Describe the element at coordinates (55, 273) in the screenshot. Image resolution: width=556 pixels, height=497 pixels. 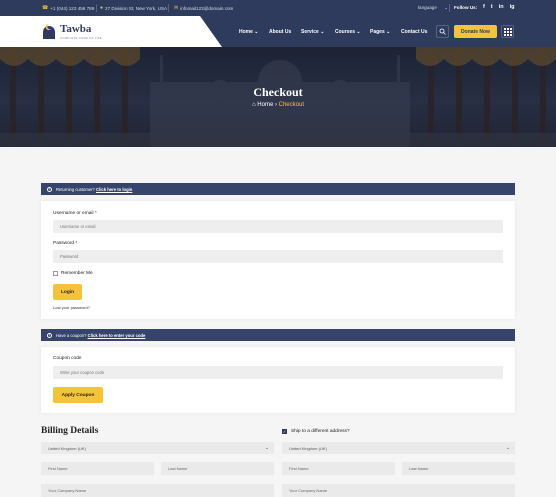
I see `remember-checkbox` at that location.